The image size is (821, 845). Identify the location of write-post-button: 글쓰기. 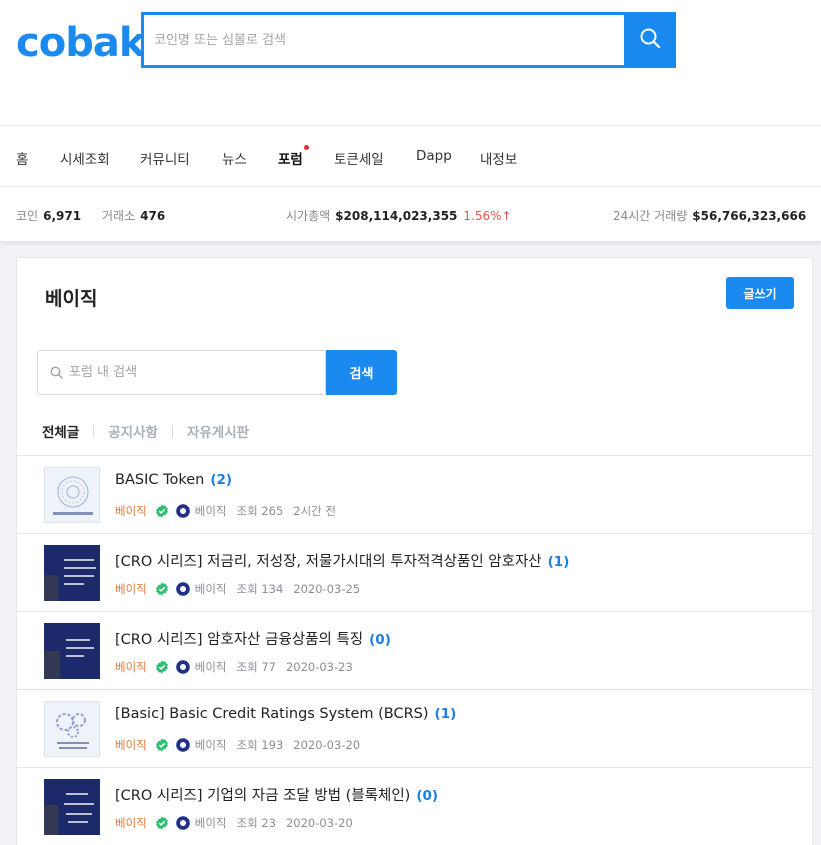
(760, 293).